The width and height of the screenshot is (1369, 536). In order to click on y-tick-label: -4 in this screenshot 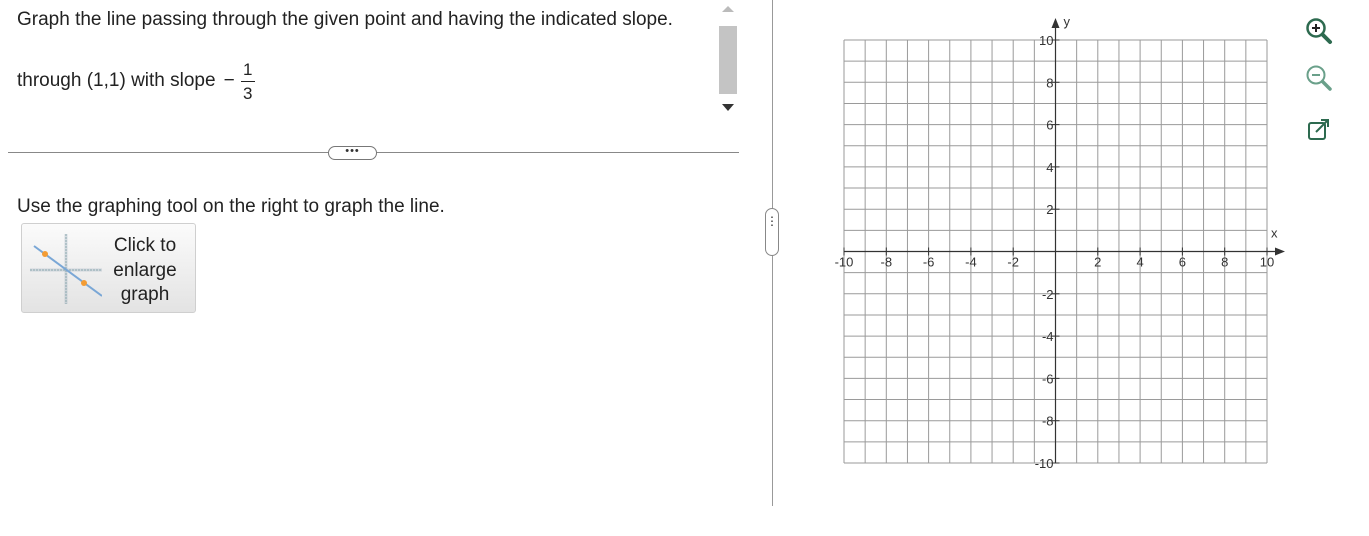, I will do `click(1048, 336)`.